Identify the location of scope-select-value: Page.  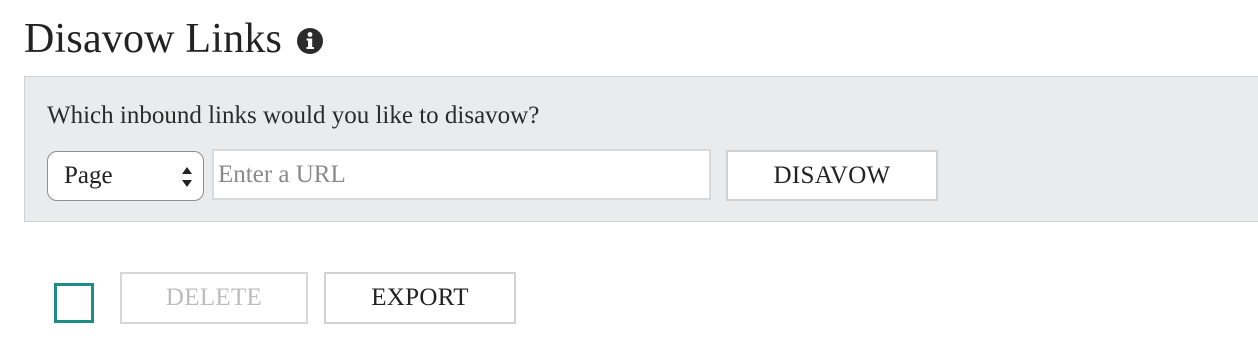
(88, 175).